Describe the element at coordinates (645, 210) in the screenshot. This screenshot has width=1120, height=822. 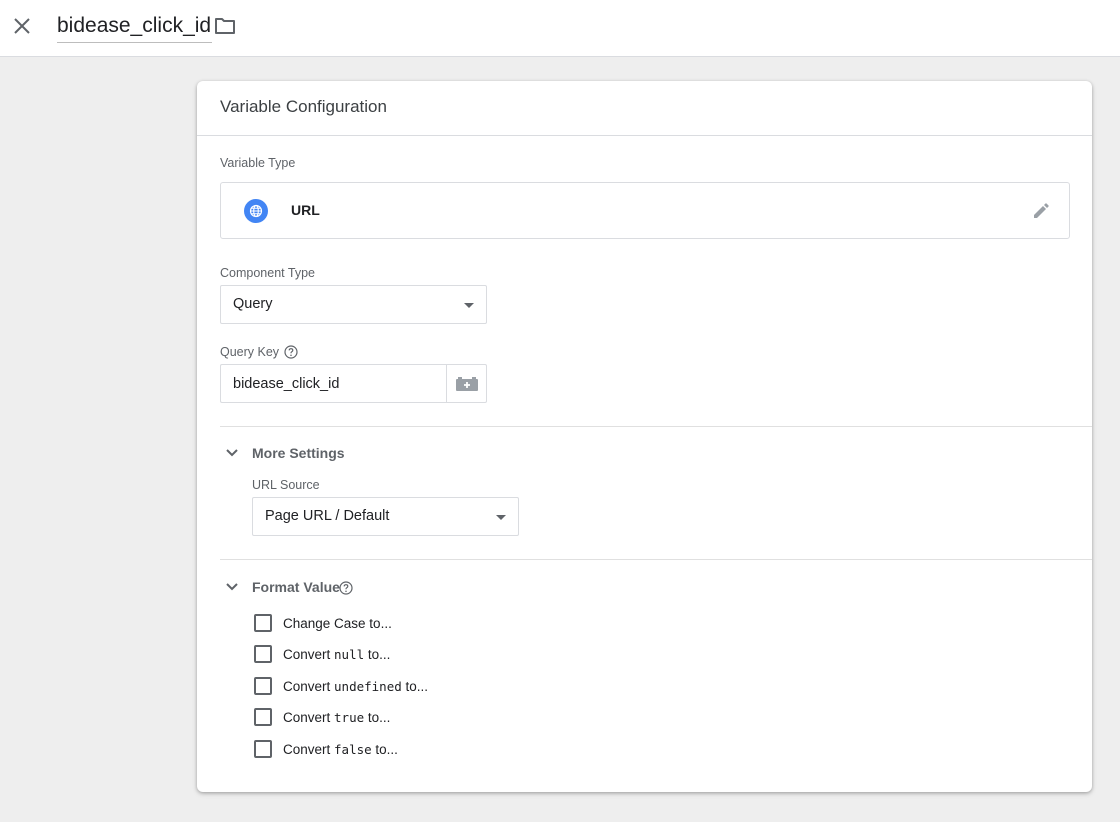
I see `variable-type-selector: URL` at that location.